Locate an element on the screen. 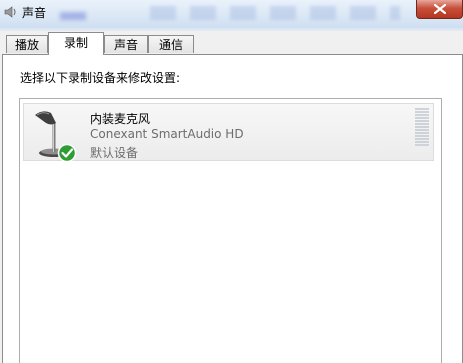 The height and width of the screenshot is (363, 463). tab-strip: 播放 录制 声音 通信 is located at coordinates (231, 43).